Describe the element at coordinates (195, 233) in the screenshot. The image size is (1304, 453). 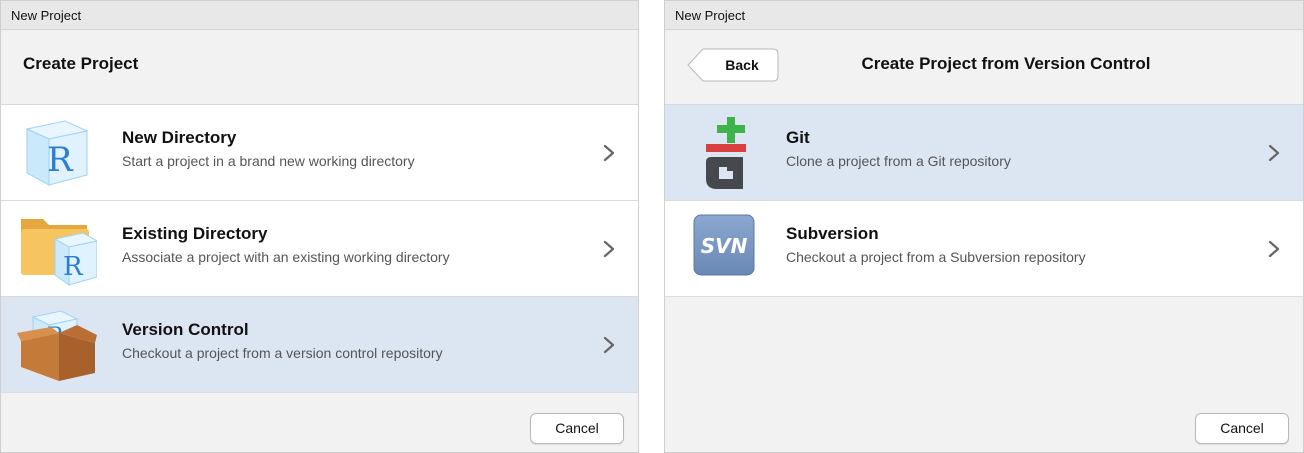
I see `item-title: Existing Directory` at that location.